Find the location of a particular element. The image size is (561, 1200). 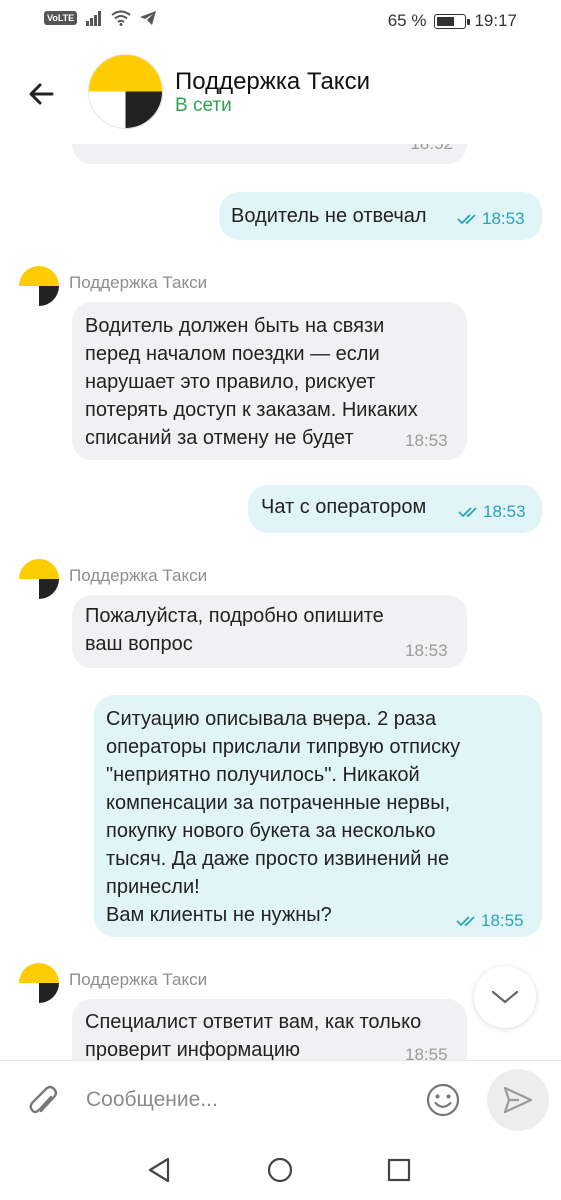

message-line: операторы прислали типрвую отписку is located at coordinates (283, 747).